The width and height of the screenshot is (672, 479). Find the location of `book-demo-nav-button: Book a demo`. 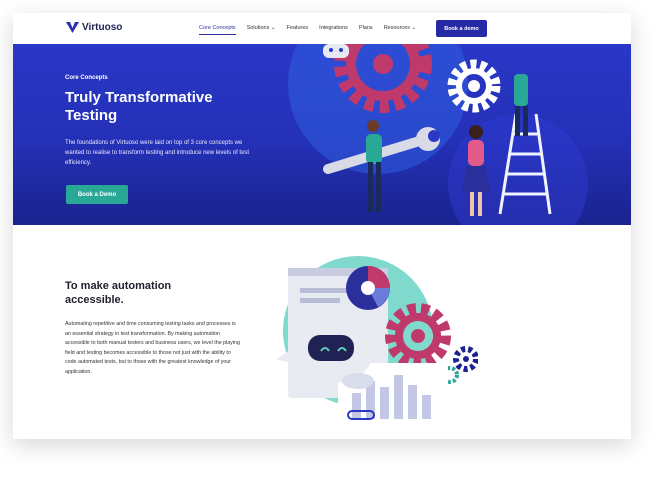

book-demo-nav-button: Book a demo is located at coordinates (461, 28).